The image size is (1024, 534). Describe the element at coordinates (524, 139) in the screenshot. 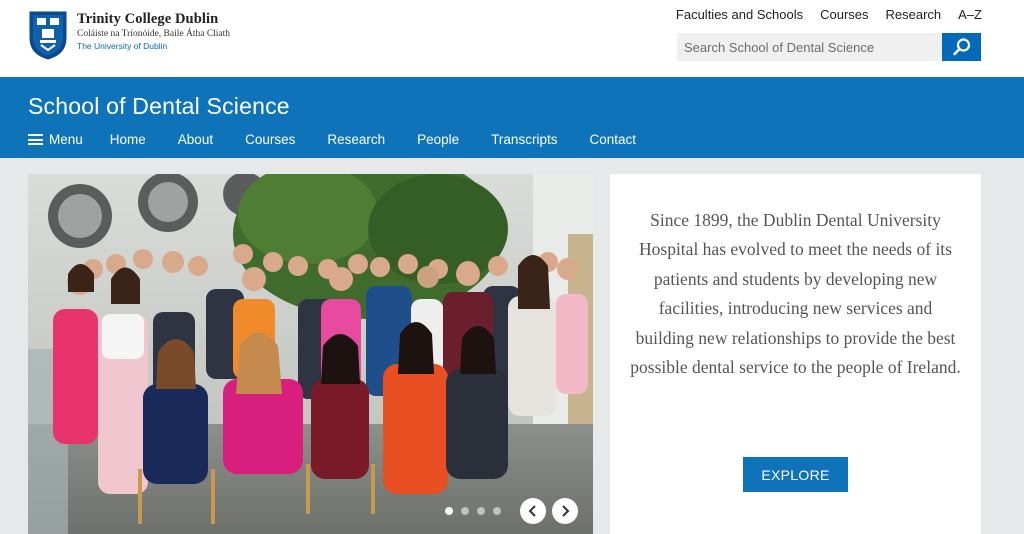

I see `nav-transcripts: Transcripts` at that location.